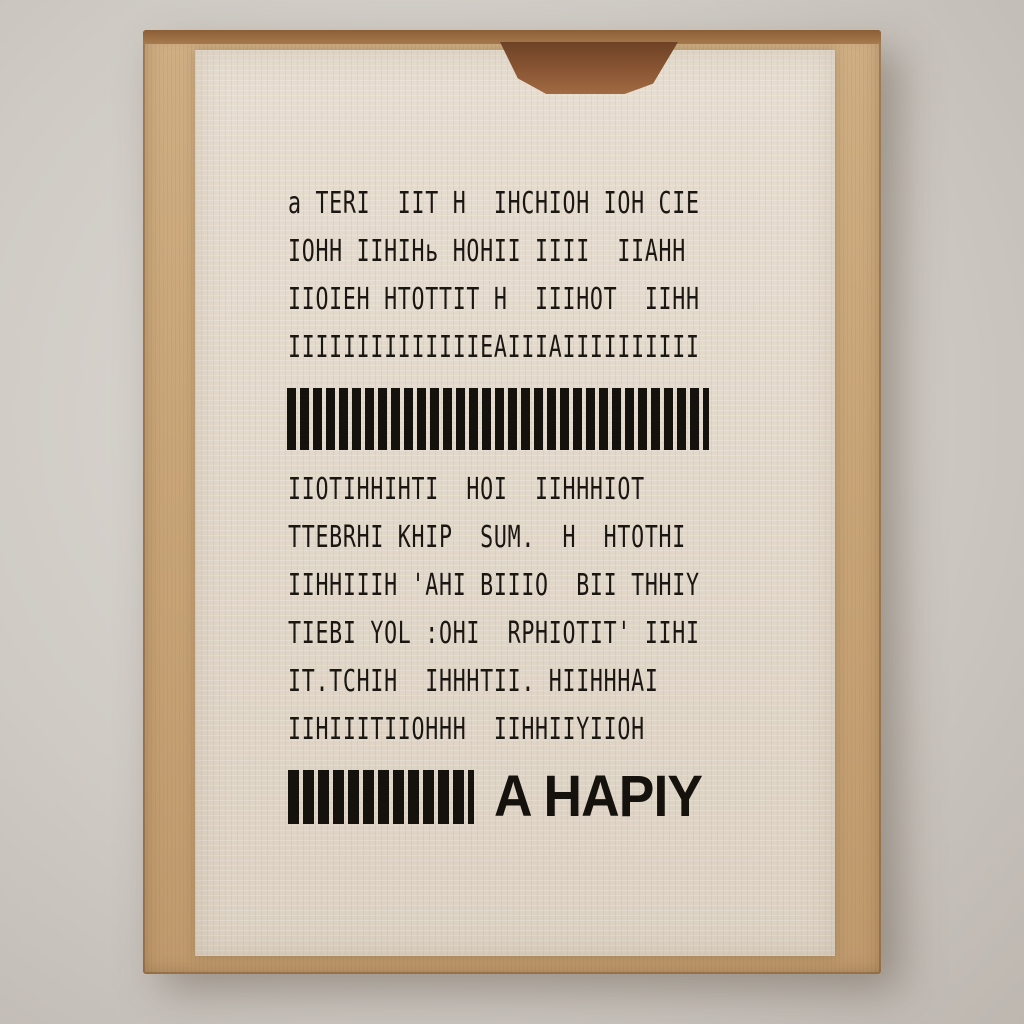 This screenshot has width=1024, height=1024. Describe the element at coordinates (473, 681) in the screenshot. I see `text-line: IT.TCHIH IHHHTII. HIIHHHAI` at that location.